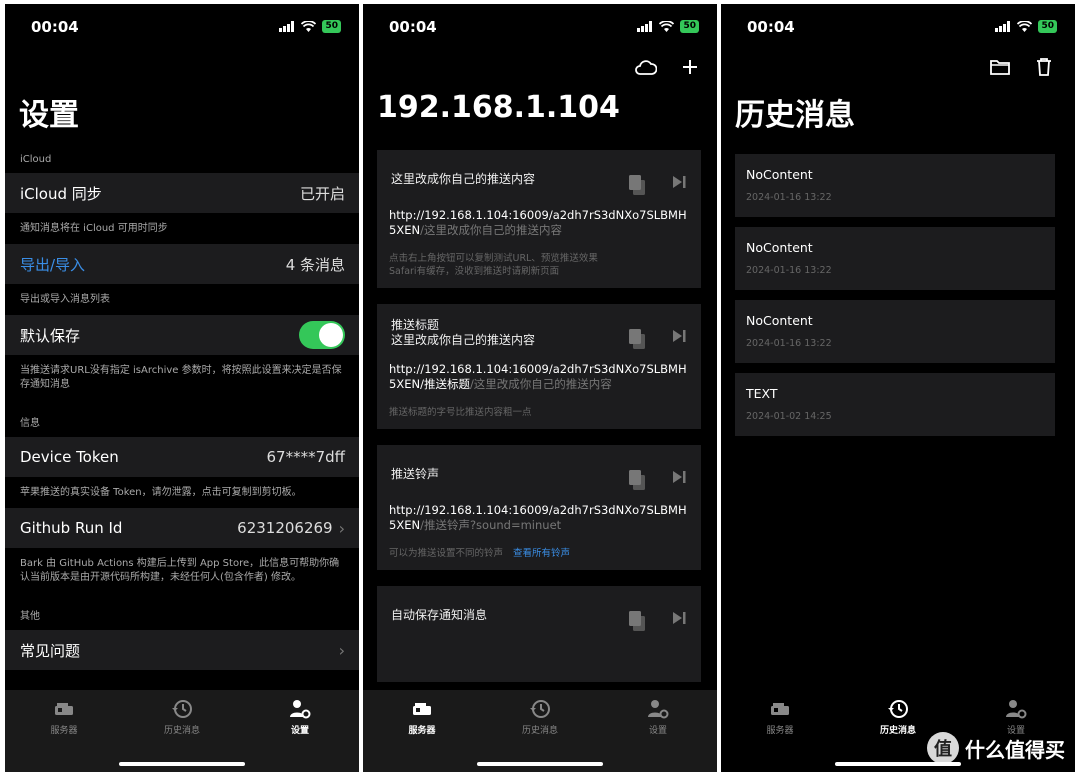 This screenshot has width=1080, height=778. Describe the element at coordinates (69, 457) in the screenshot. I see `device-token-label: Device Token` at that location.